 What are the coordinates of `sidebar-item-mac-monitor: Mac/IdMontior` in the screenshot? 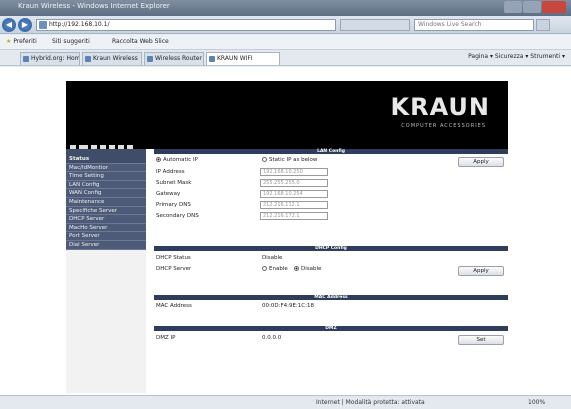 It's located at (106, 168).